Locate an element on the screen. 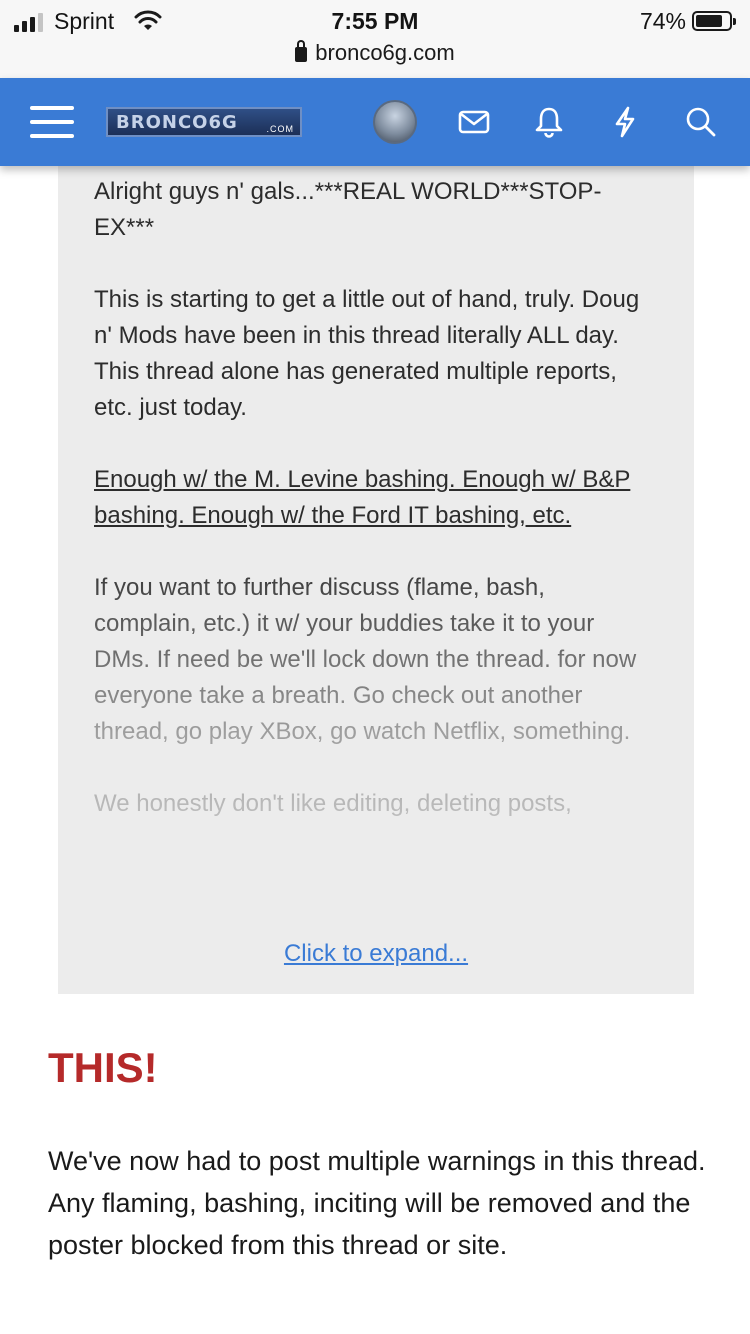  battery-percent: 74% is located at coordinates (662, 21).